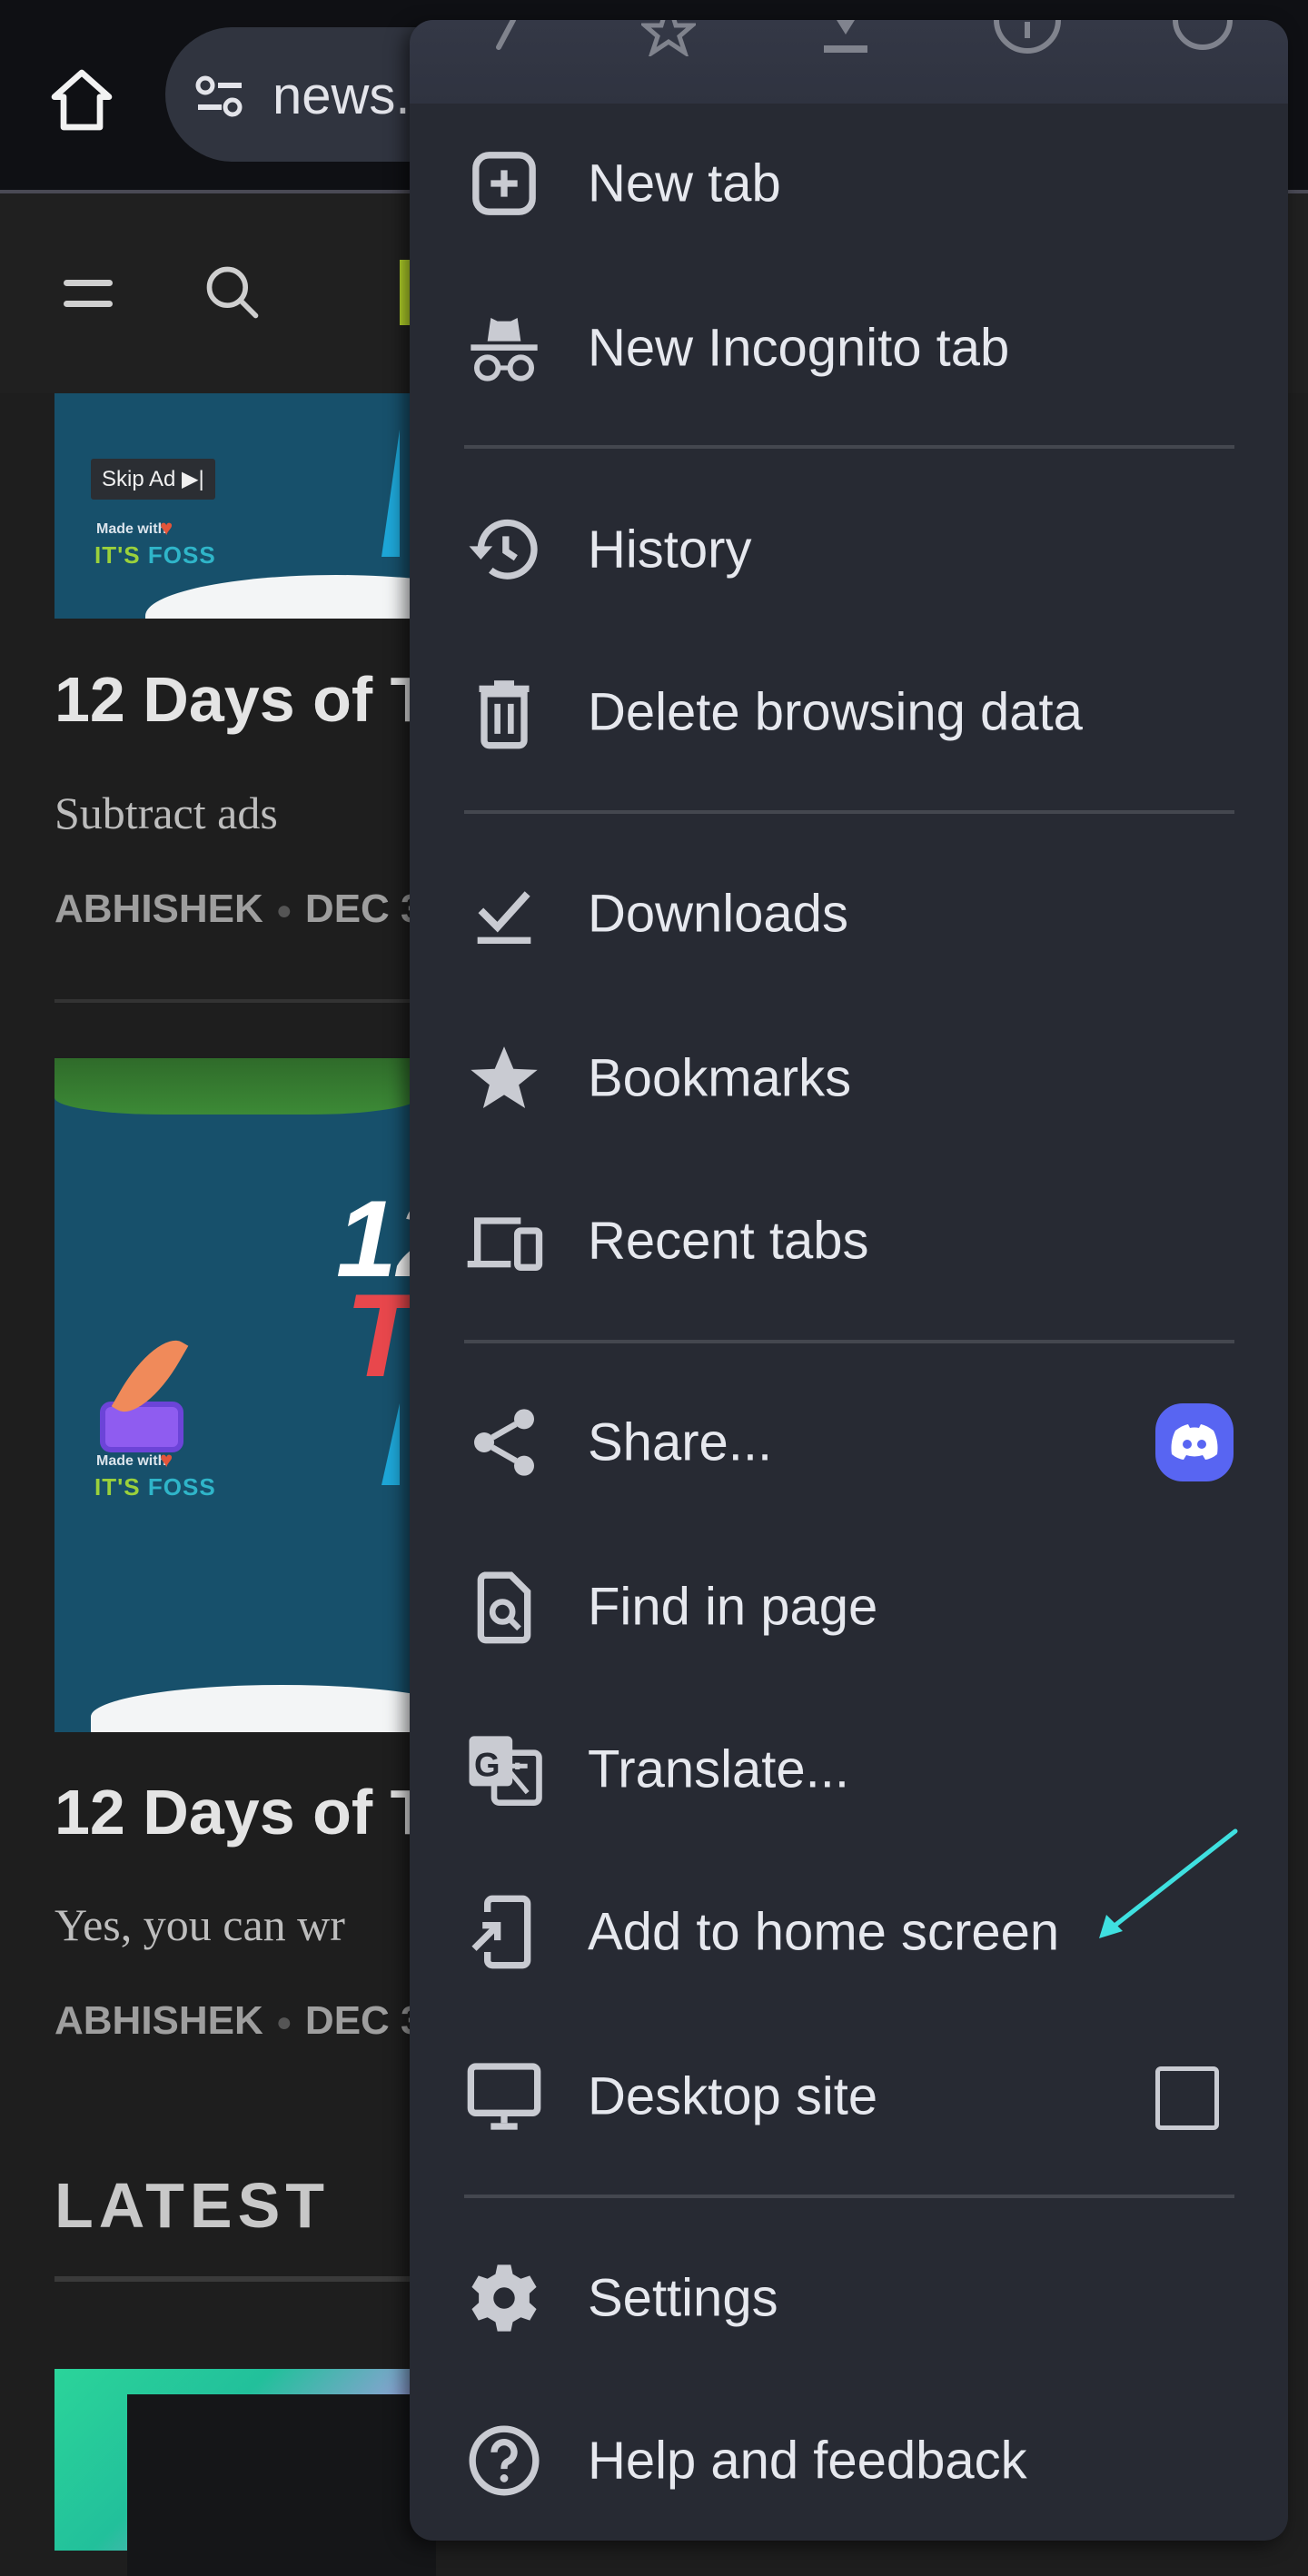 The image size is (1308, 2576). Describe the element at coordinates (849, 549) in the screenshot. I see `menu-item-history: History` at that location.